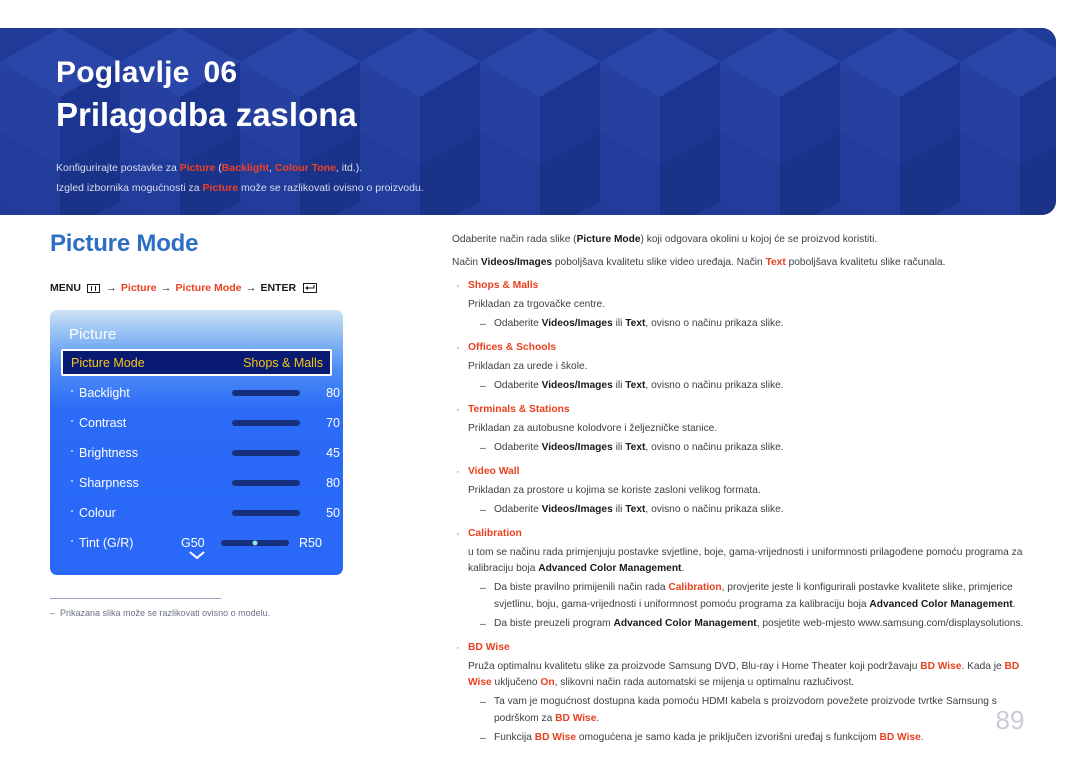 The image size is (1080, 763). Describe the element at coordinates (547, 682) in the screenshot. I see `bdw-desc-on: On` at that location.